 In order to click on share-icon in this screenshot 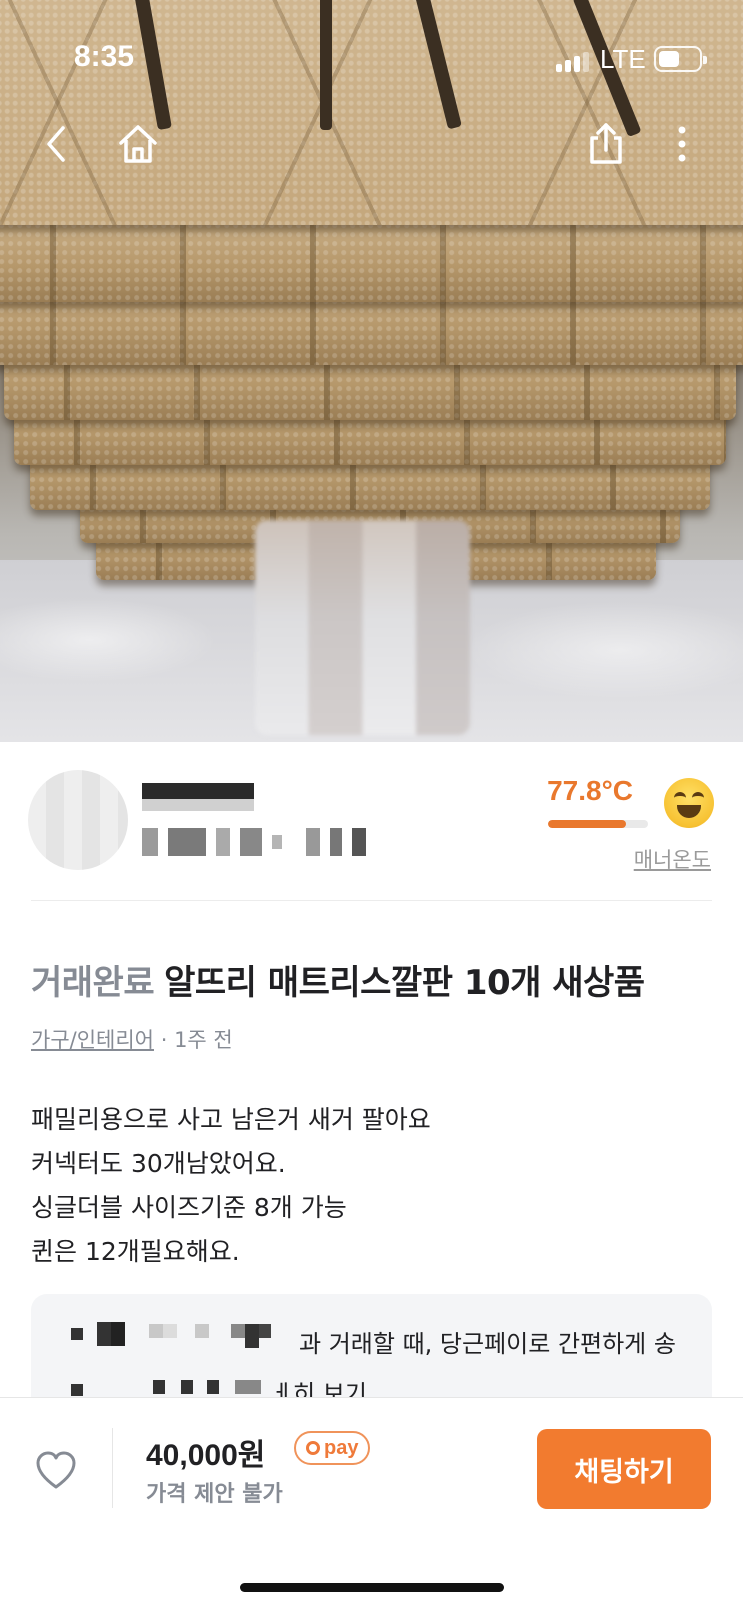, I will do `click(606, 143)`.